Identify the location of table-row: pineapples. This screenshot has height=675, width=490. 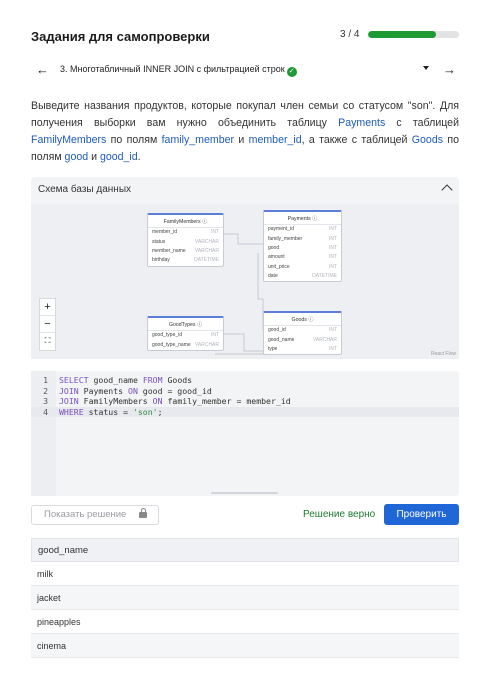
(245, 622).